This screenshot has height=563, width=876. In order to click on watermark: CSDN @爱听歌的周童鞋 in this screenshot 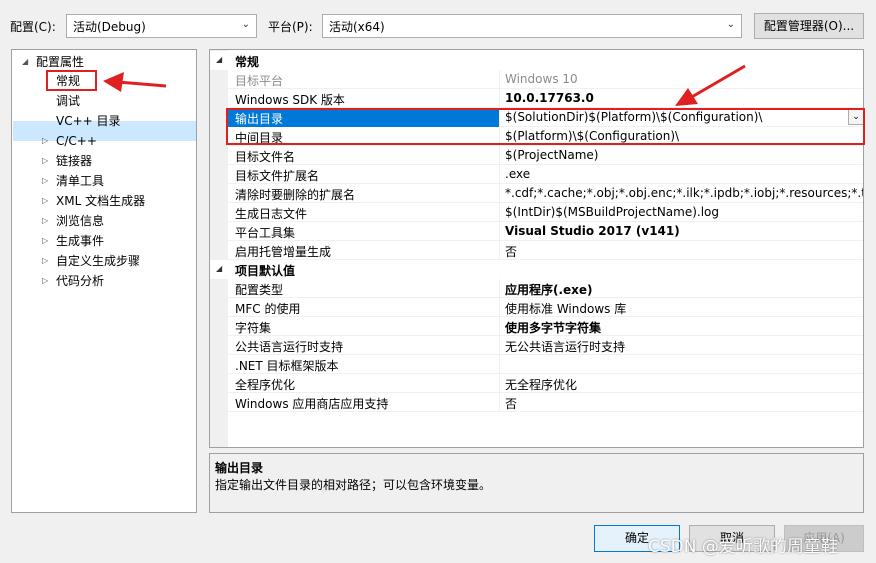, I will do `click(743, 547)`.